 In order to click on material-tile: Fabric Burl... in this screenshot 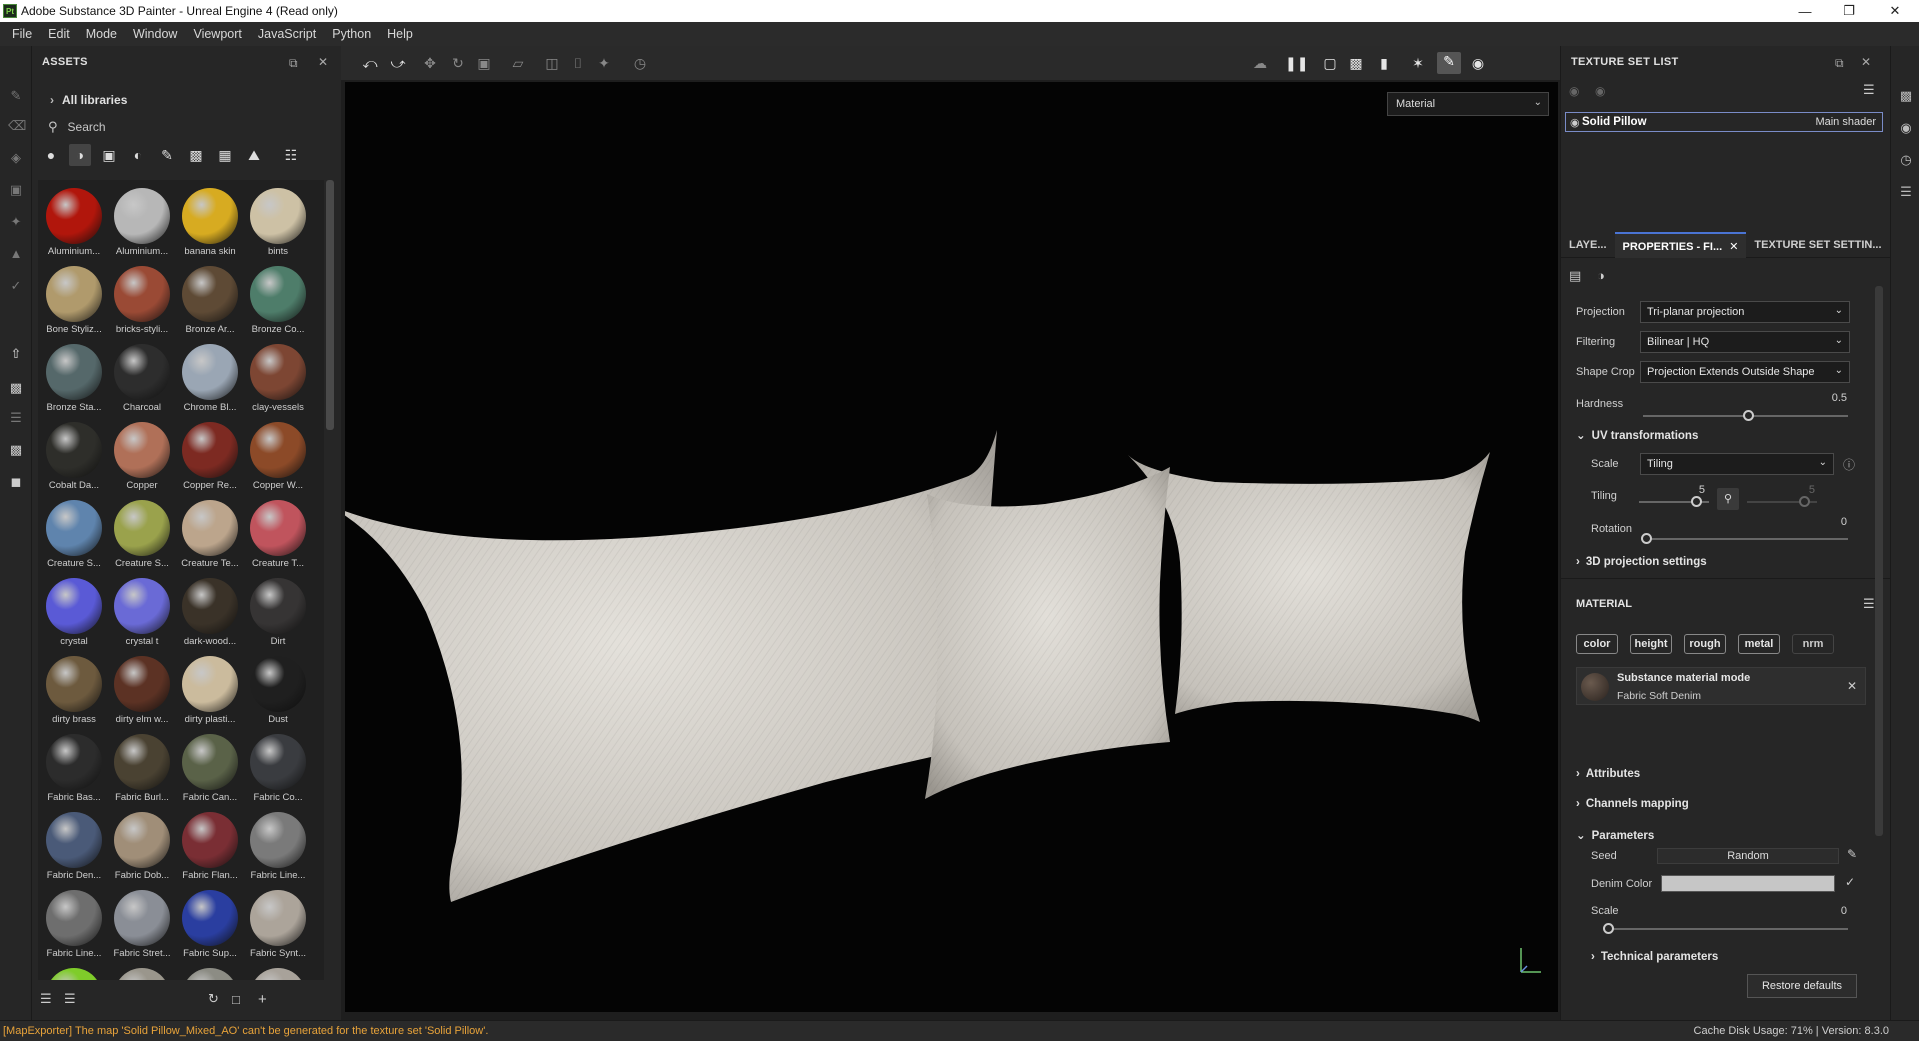, I will do `click(142, 769)`.